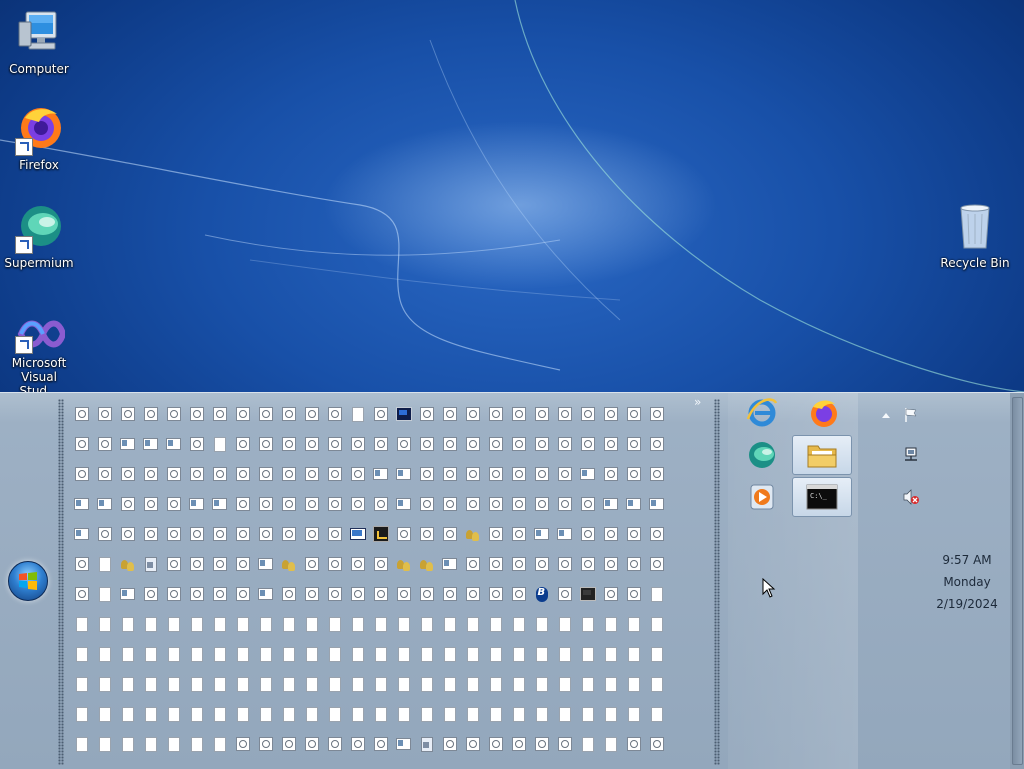 This screenshot has width=1024, height=769. What do you see at coordinates (697, 402) in the screenshot?
I see `overflow-chevron: »` at bounding box center [697, 402].